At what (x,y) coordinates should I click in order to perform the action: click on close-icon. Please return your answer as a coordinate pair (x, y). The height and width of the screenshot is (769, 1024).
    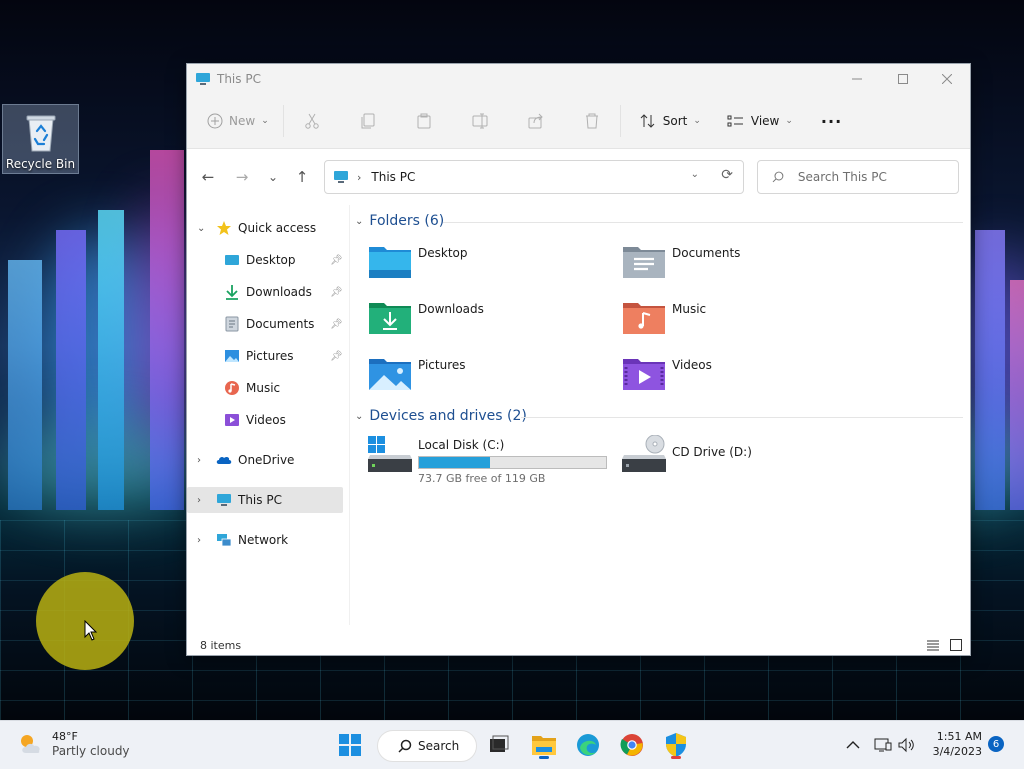
    Looking at the image, I should click on (947, 79).